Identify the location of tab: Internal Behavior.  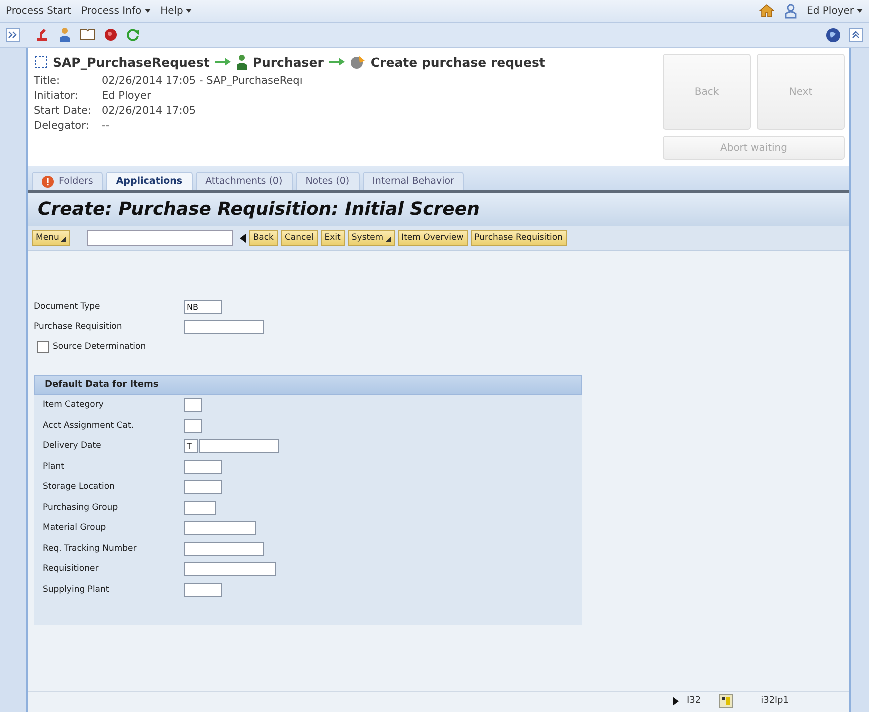
(413, 181).